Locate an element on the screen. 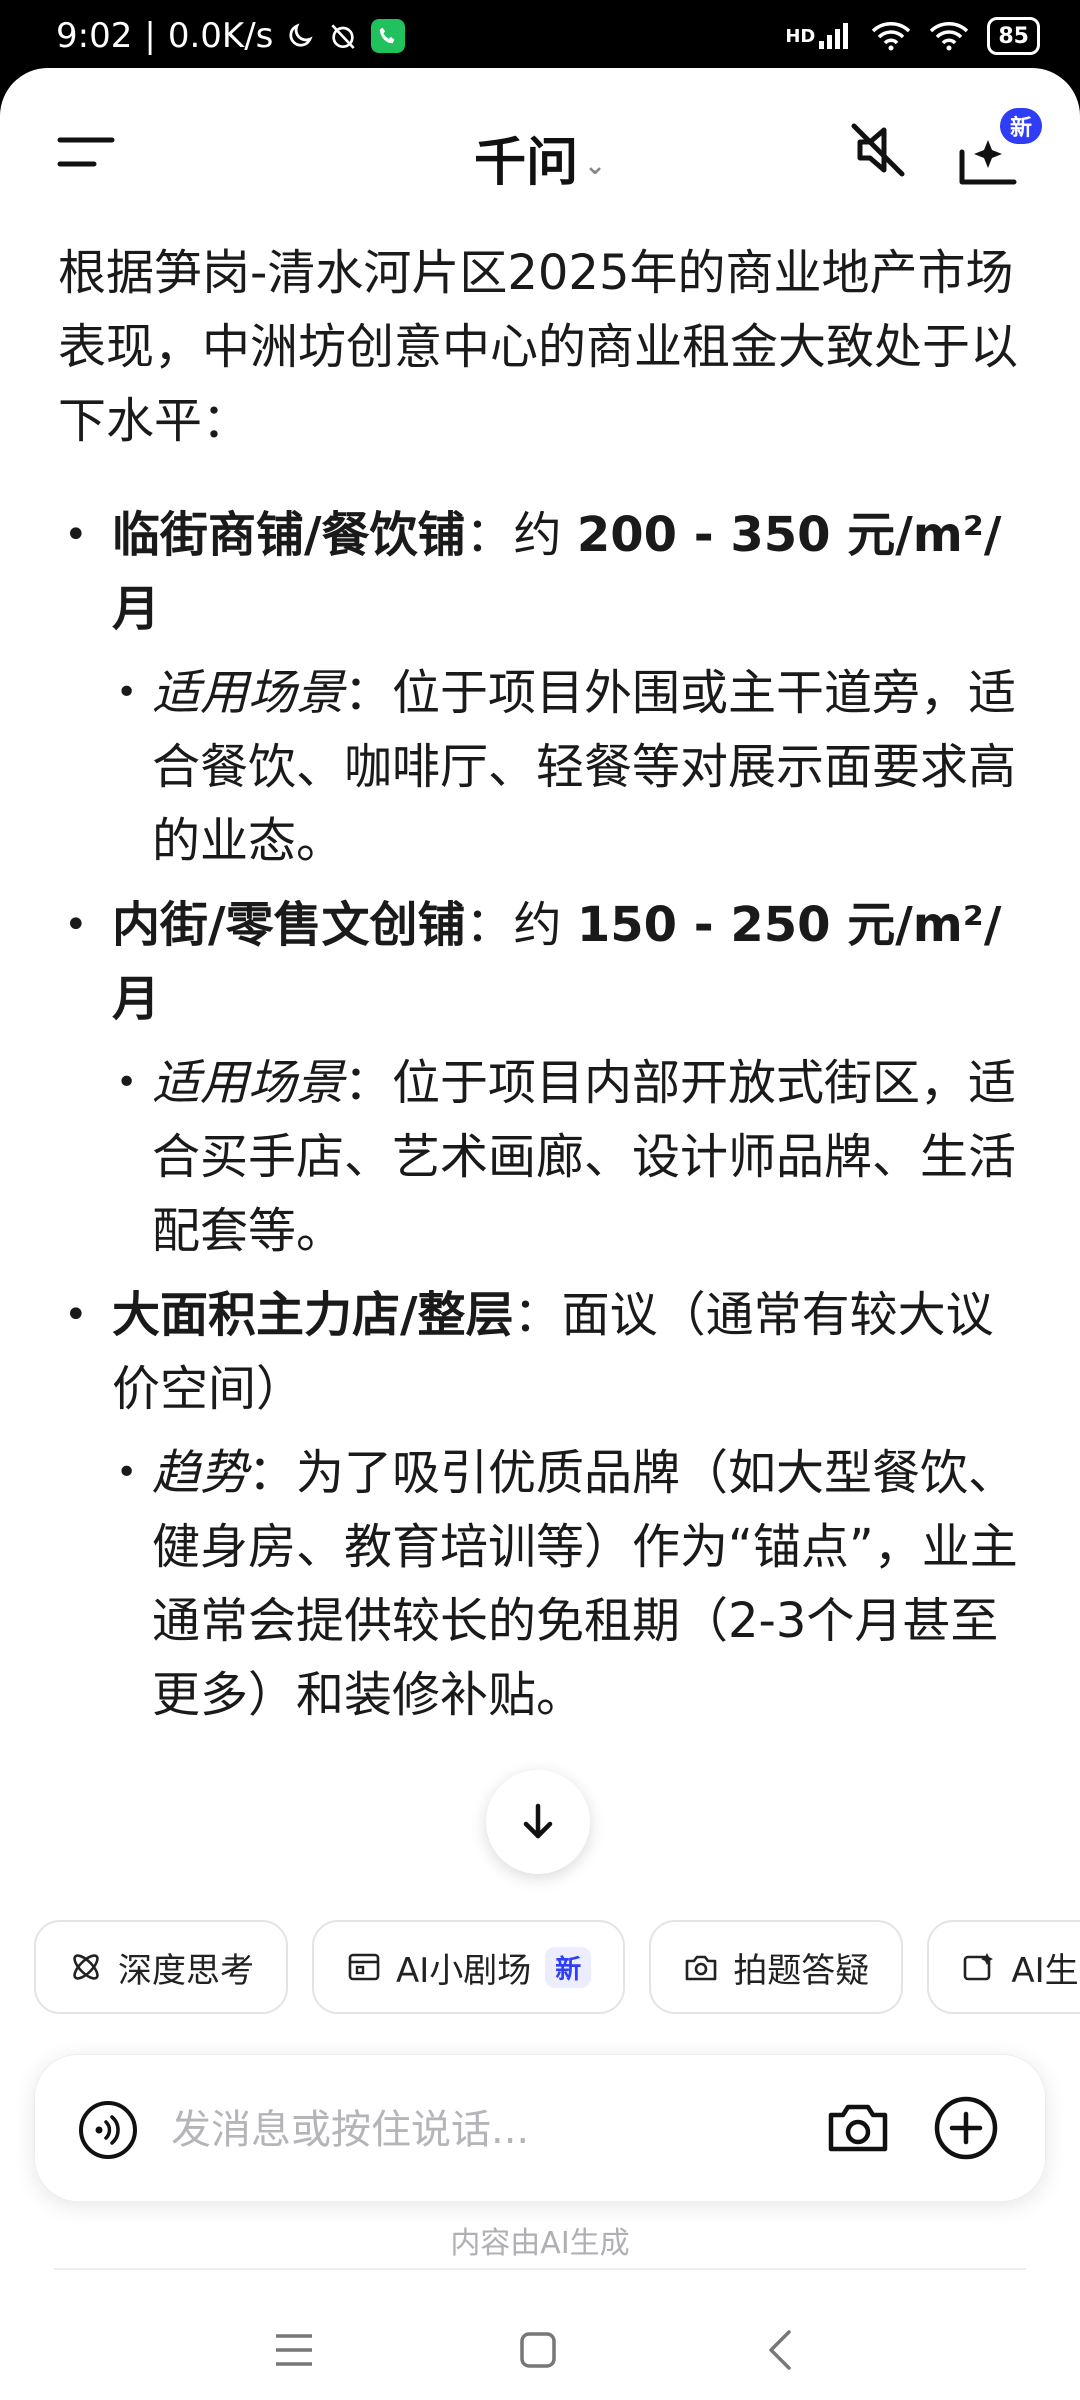  status-time: 9:02 is located at coordinates (94, 36).